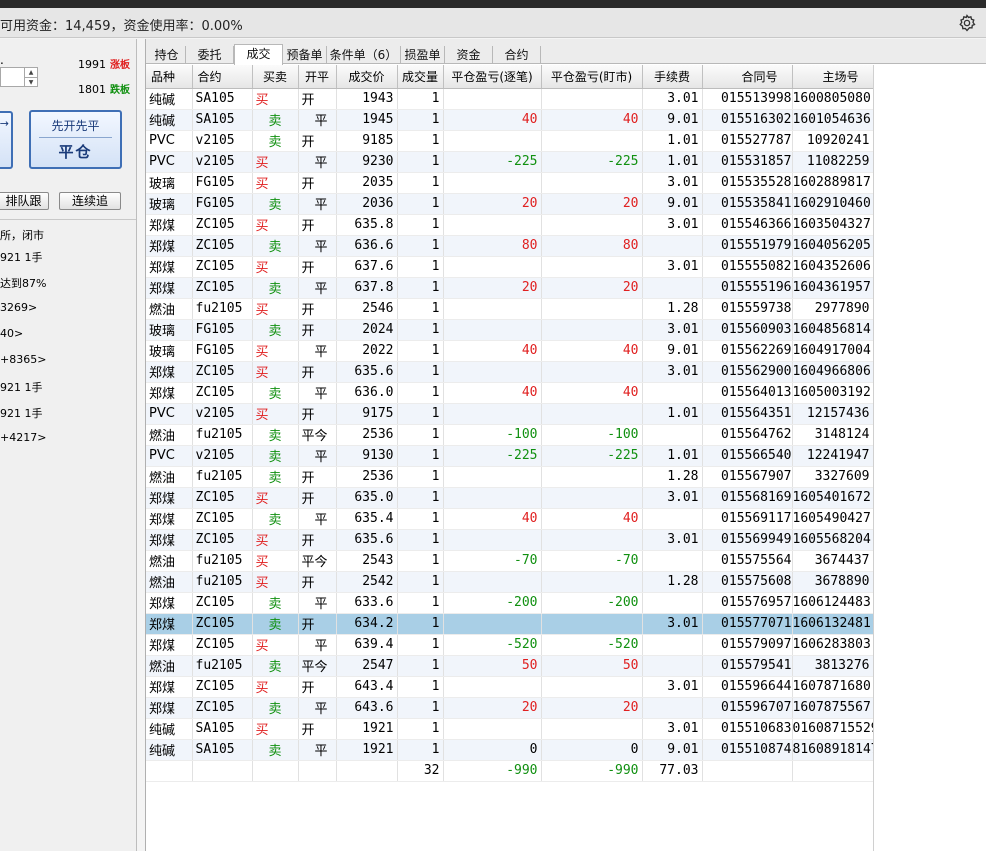 This screenshot has height=851, width=986. Describe the element at coordinates (510, 246) in the screenshot. I see `table-row: 郑煤 ZC105 卖平 636.6 1 80 80 015551979 1604056205` at that location.